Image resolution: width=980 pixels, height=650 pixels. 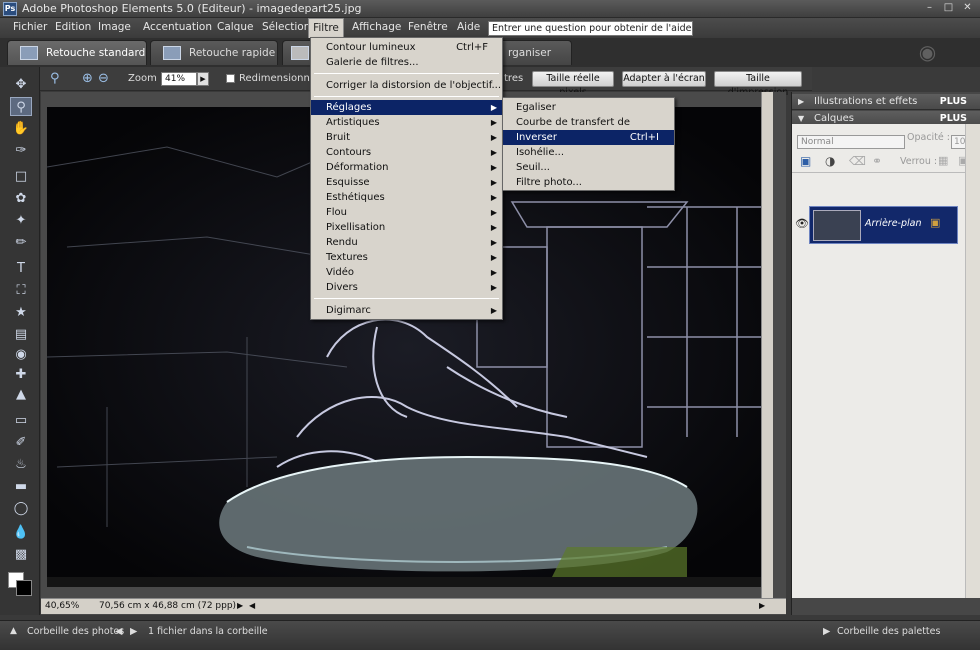 I want to click on menu-item-bruit: Bruit ▶, so click(x=406, y=137).